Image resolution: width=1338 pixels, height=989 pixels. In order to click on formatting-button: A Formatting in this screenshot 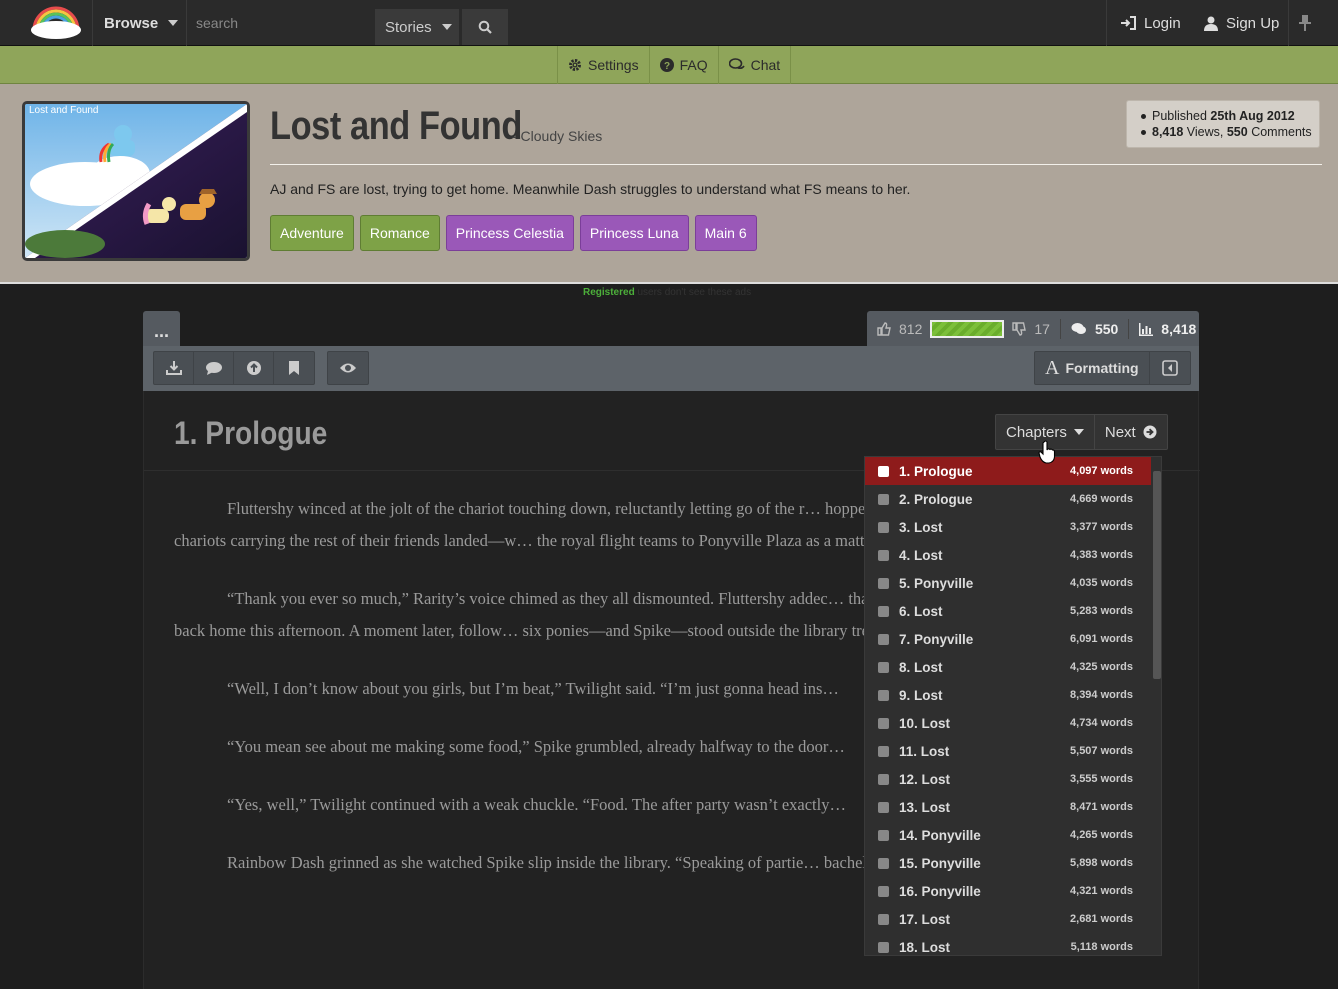, I will do `click(1092, 368)`.